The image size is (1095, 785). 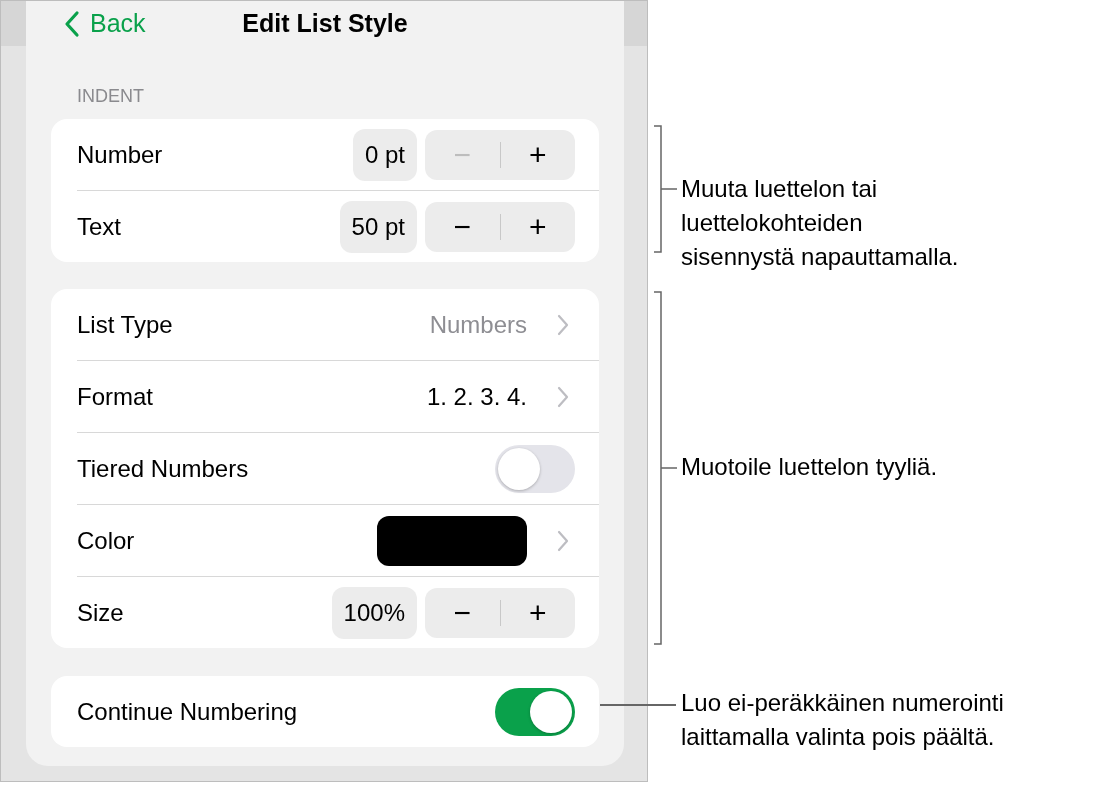 What do you see at coordinates (378, 226) in the screenshot?
I see `value-field: 50 pt` at bounding box center [378, 226].